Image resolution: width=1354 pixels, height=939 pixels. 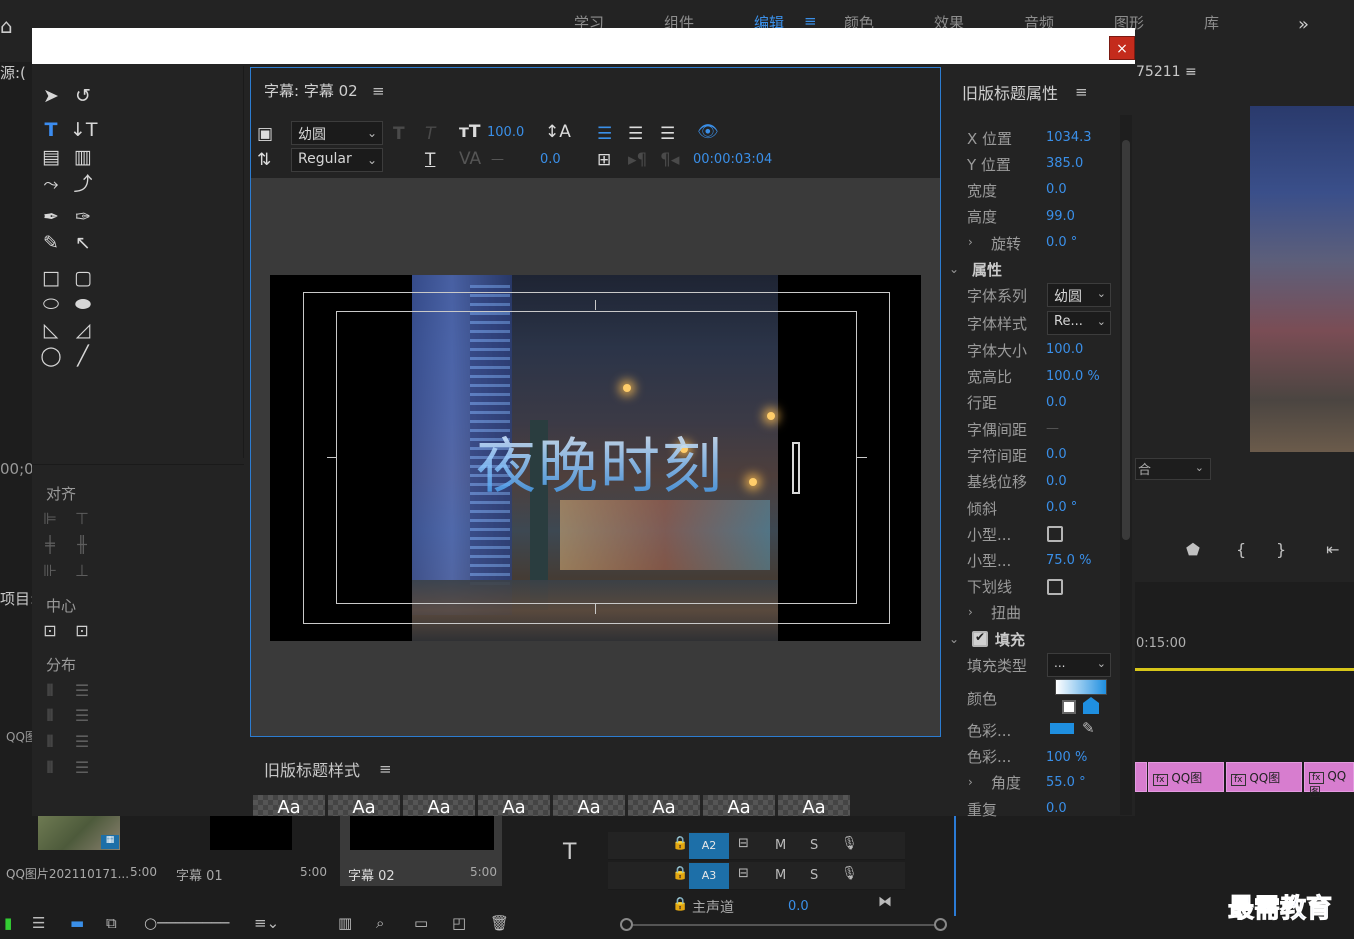 I want to click on distribute-center-h-icon: ⫴, so click(x=50, y=716).